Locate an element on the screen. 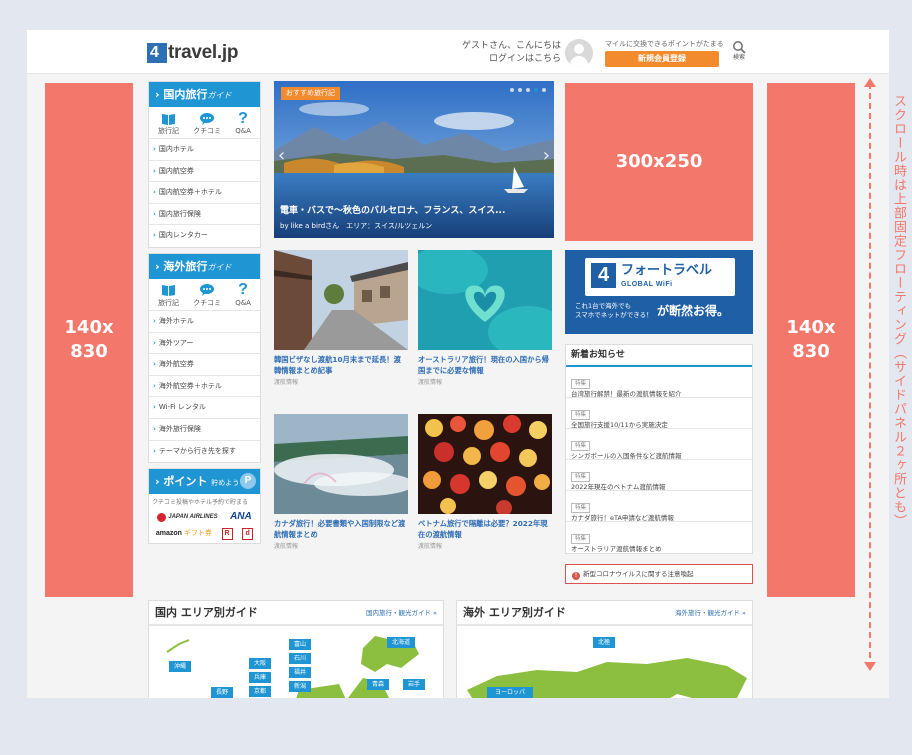 The image size is (912, 755). area-okinawa: 沖縄 is located at coordinates (180, 666).